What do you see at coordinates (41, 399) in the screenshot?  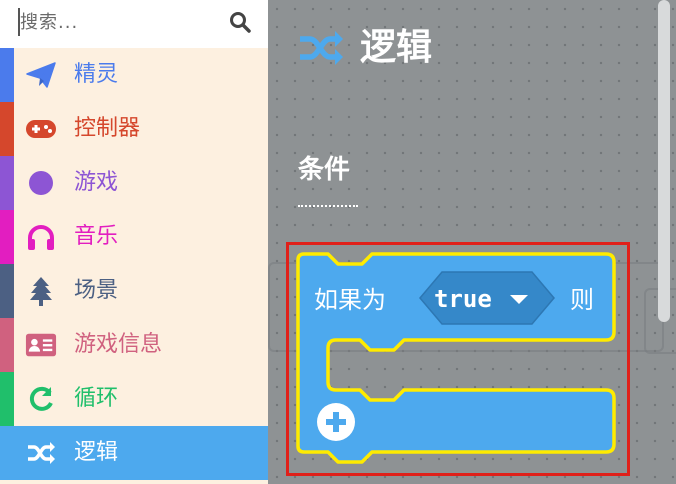 I see `refresh-icon` at bounding box center [41, 399].